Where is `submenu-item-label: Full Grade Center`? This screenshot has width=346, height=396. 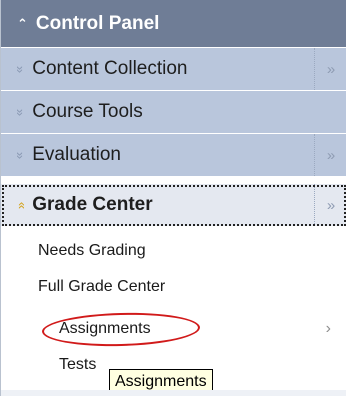 submenu-item-label: Full Grade Center is located at coordinates (102, 286).